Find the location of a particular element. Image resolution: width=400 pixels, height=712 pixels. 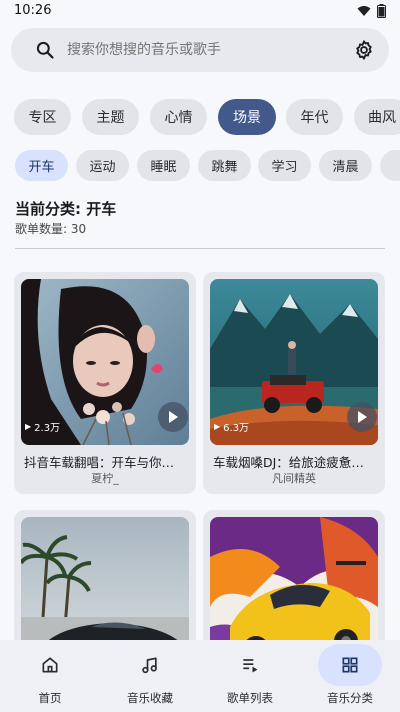

play-count-label: 2.3万 is located at coordinates (47, 428).